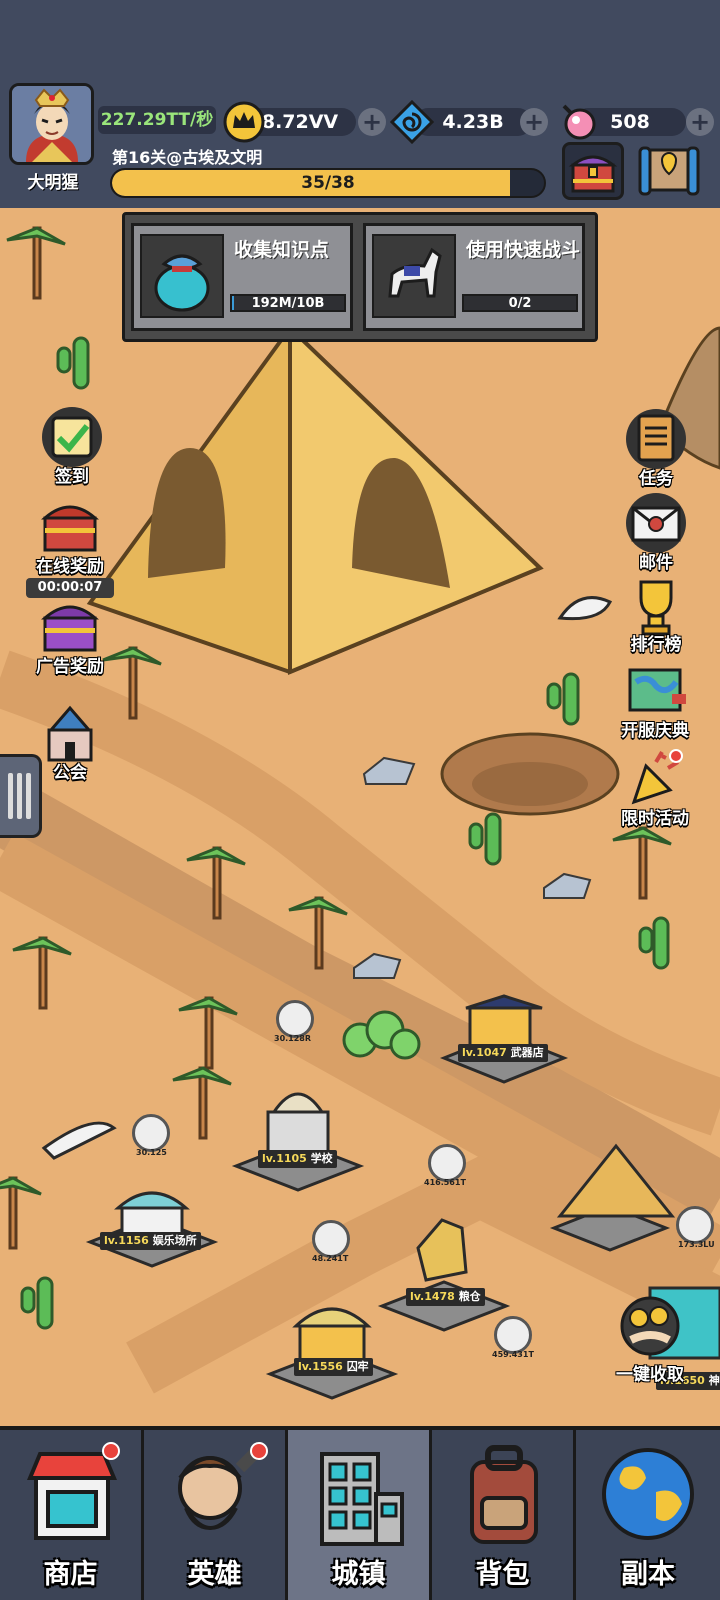 This screenshot has height=1600, width=720. Describe the element at coordinates (157, 120) in the screenshot. I see `income-rate: 227.29TT/秒` at that location.